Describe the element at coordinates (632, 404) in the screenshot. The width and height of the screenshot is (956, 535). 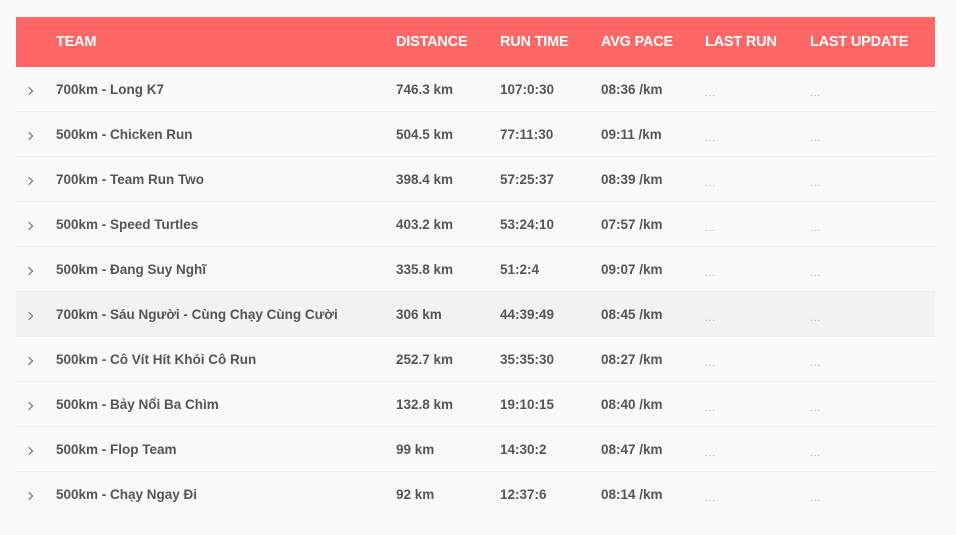
I see `avg-pace-value: 08:40 /km` at that location.